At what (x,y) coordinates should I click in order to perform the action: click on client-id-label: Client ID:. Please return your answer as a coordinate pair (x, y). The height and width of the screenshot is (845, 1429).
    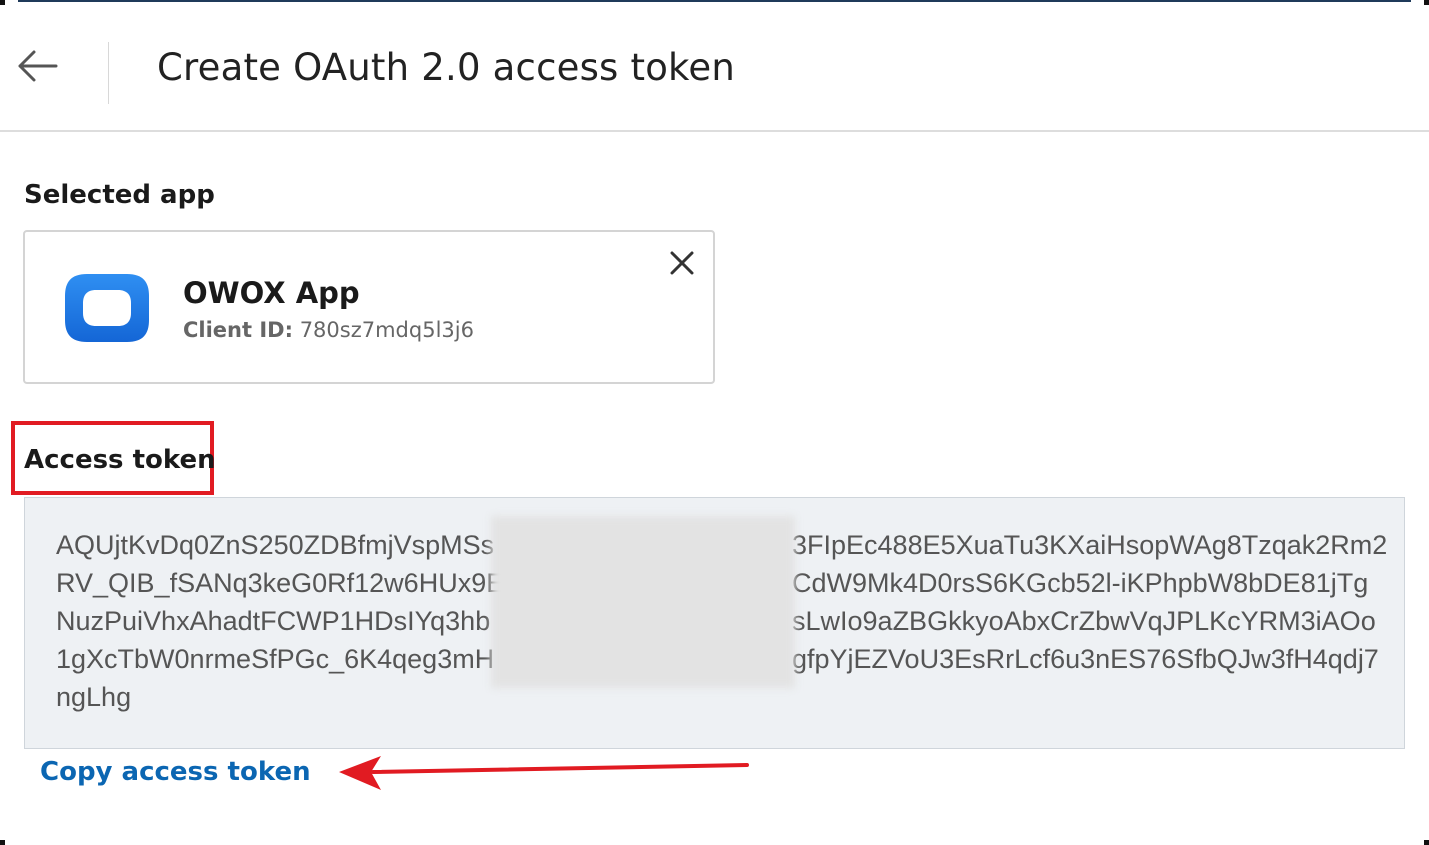
    Looking at the image, I should click on (238, 330).